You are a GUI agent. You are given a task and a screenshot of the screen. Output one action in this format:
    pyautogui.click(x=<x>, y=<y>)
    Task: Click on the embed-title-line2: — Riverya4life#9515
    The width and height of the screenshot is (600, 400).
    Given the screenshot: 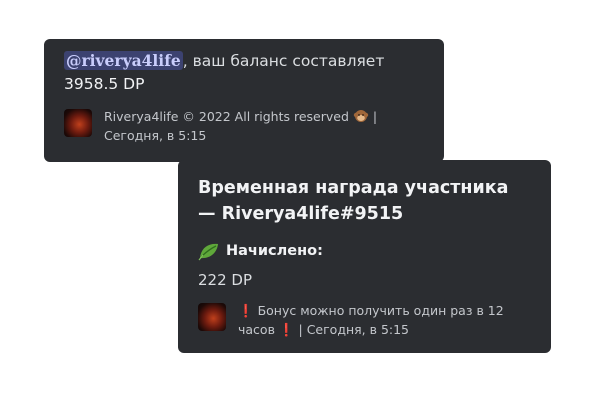 What is the action you would take?
    pyautogui.click(x=301, y=214)
    